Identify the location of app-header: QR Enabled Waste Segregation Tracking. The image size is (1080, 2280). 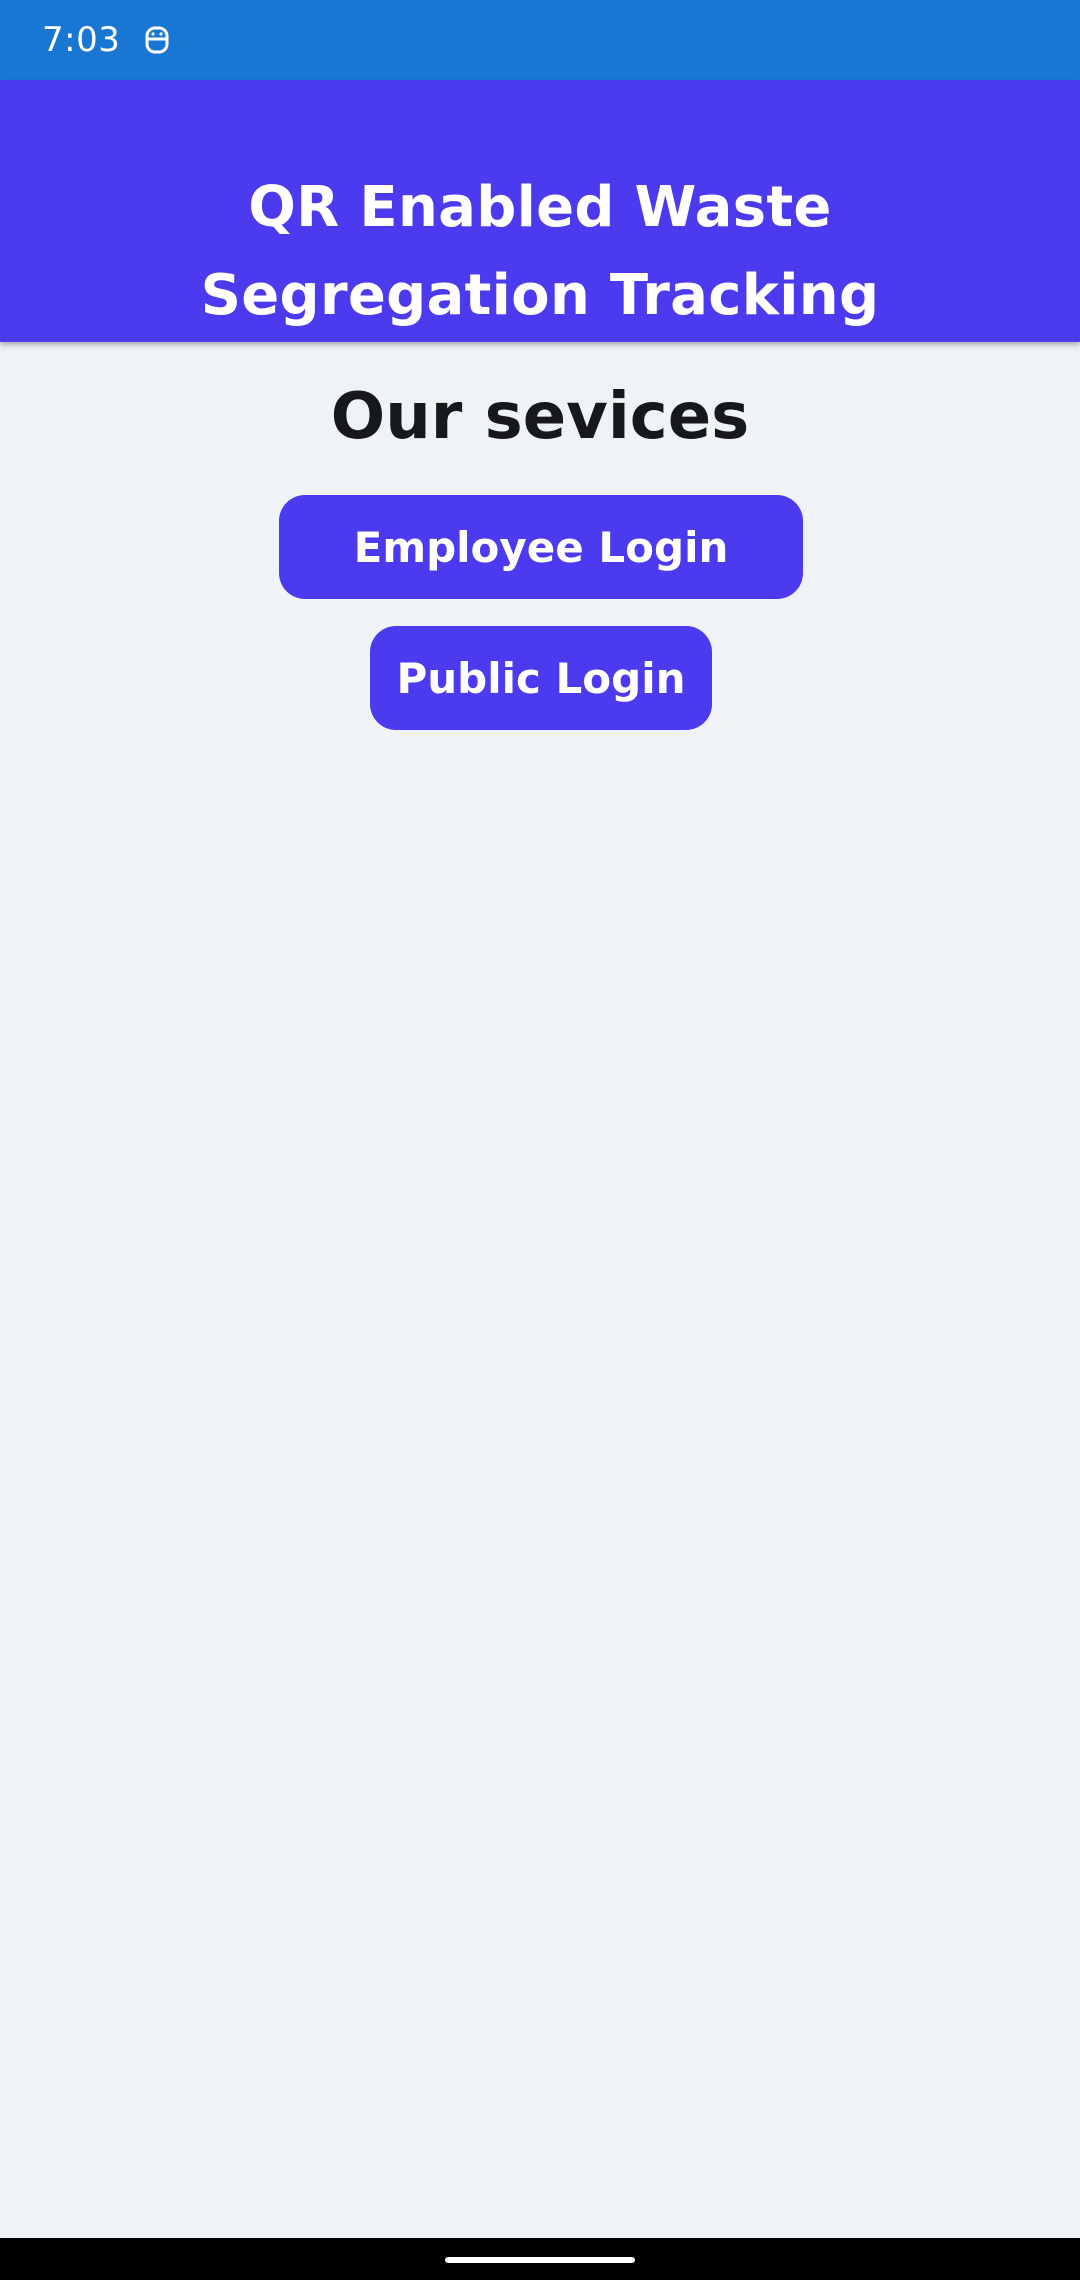
(540, 211).